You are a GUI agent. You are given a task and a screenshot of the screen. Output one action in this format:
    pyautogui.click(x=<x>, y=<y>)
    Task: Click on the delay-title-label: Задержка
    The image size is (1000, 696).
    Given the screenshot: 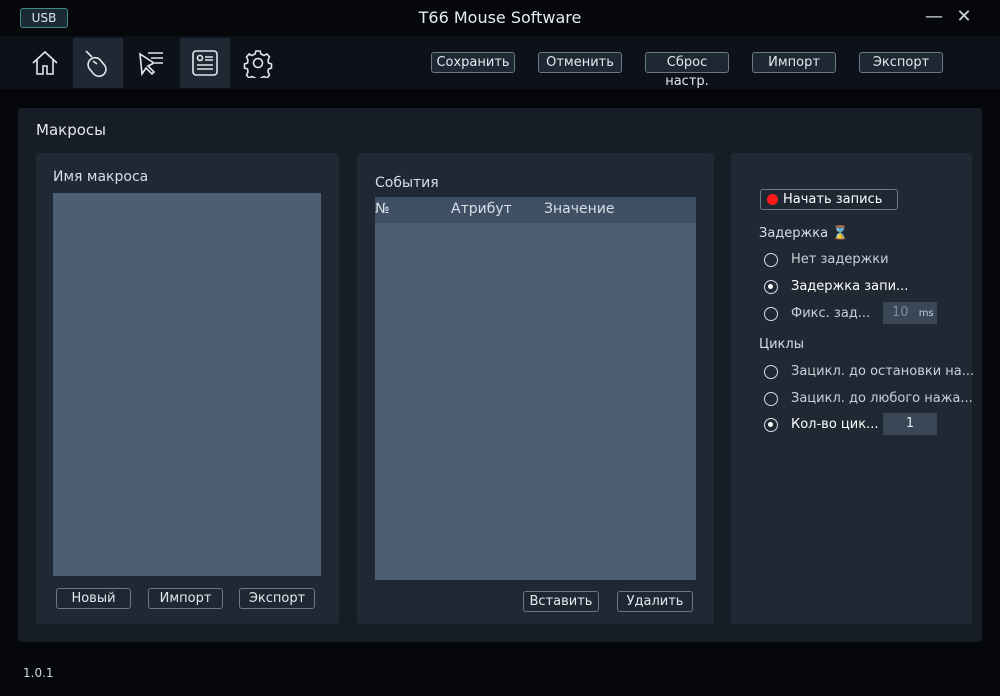 What is the action you would take?
    pyautogui.click(x=794, y=233)
    